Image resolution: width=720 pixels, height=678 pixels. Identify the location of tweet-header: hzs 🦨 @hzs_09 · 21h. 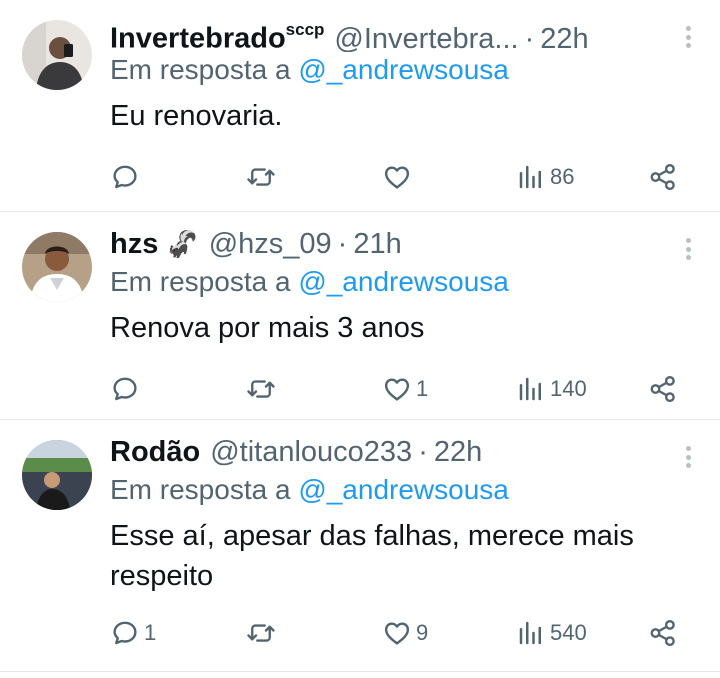
(395, 244).